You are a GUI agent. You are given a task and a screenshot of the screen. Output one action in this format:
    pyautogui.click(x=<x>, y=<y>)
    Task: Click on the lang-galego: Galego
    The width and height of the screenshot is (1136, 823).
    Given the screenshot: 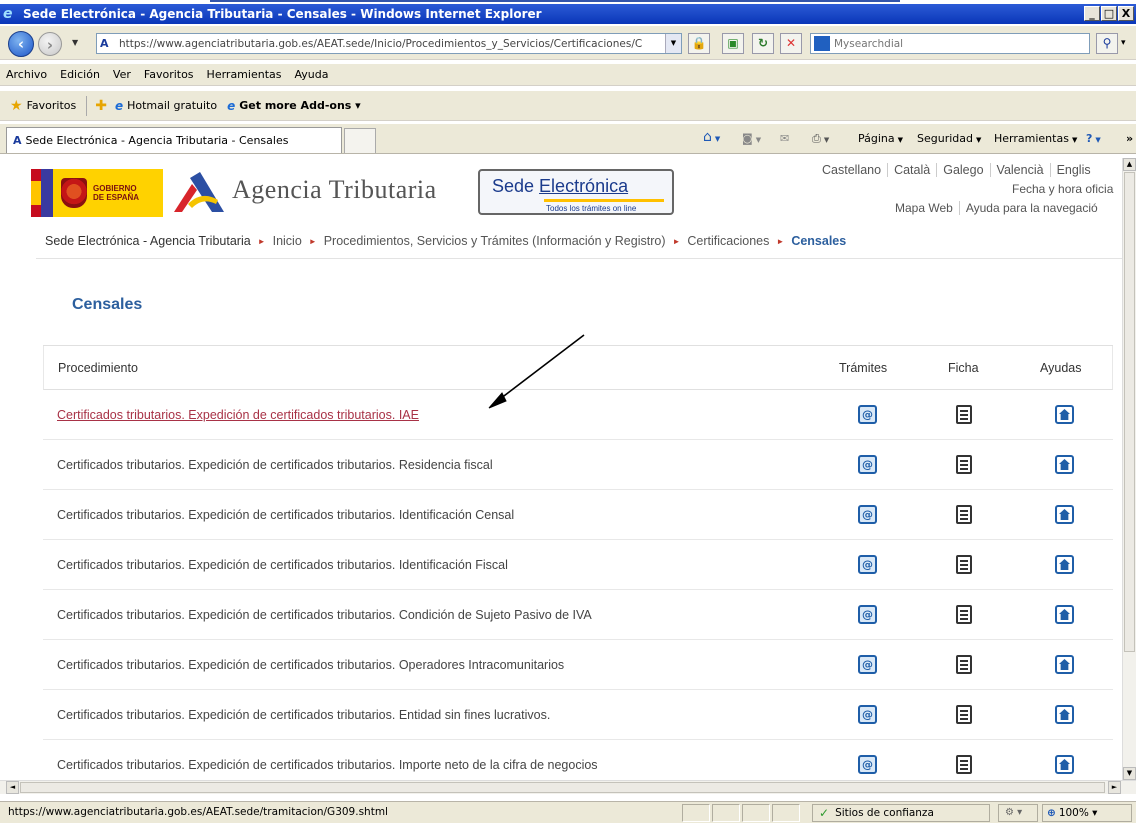 What is the action you would take?
    pyautogui.click(x=964, y=170)
    